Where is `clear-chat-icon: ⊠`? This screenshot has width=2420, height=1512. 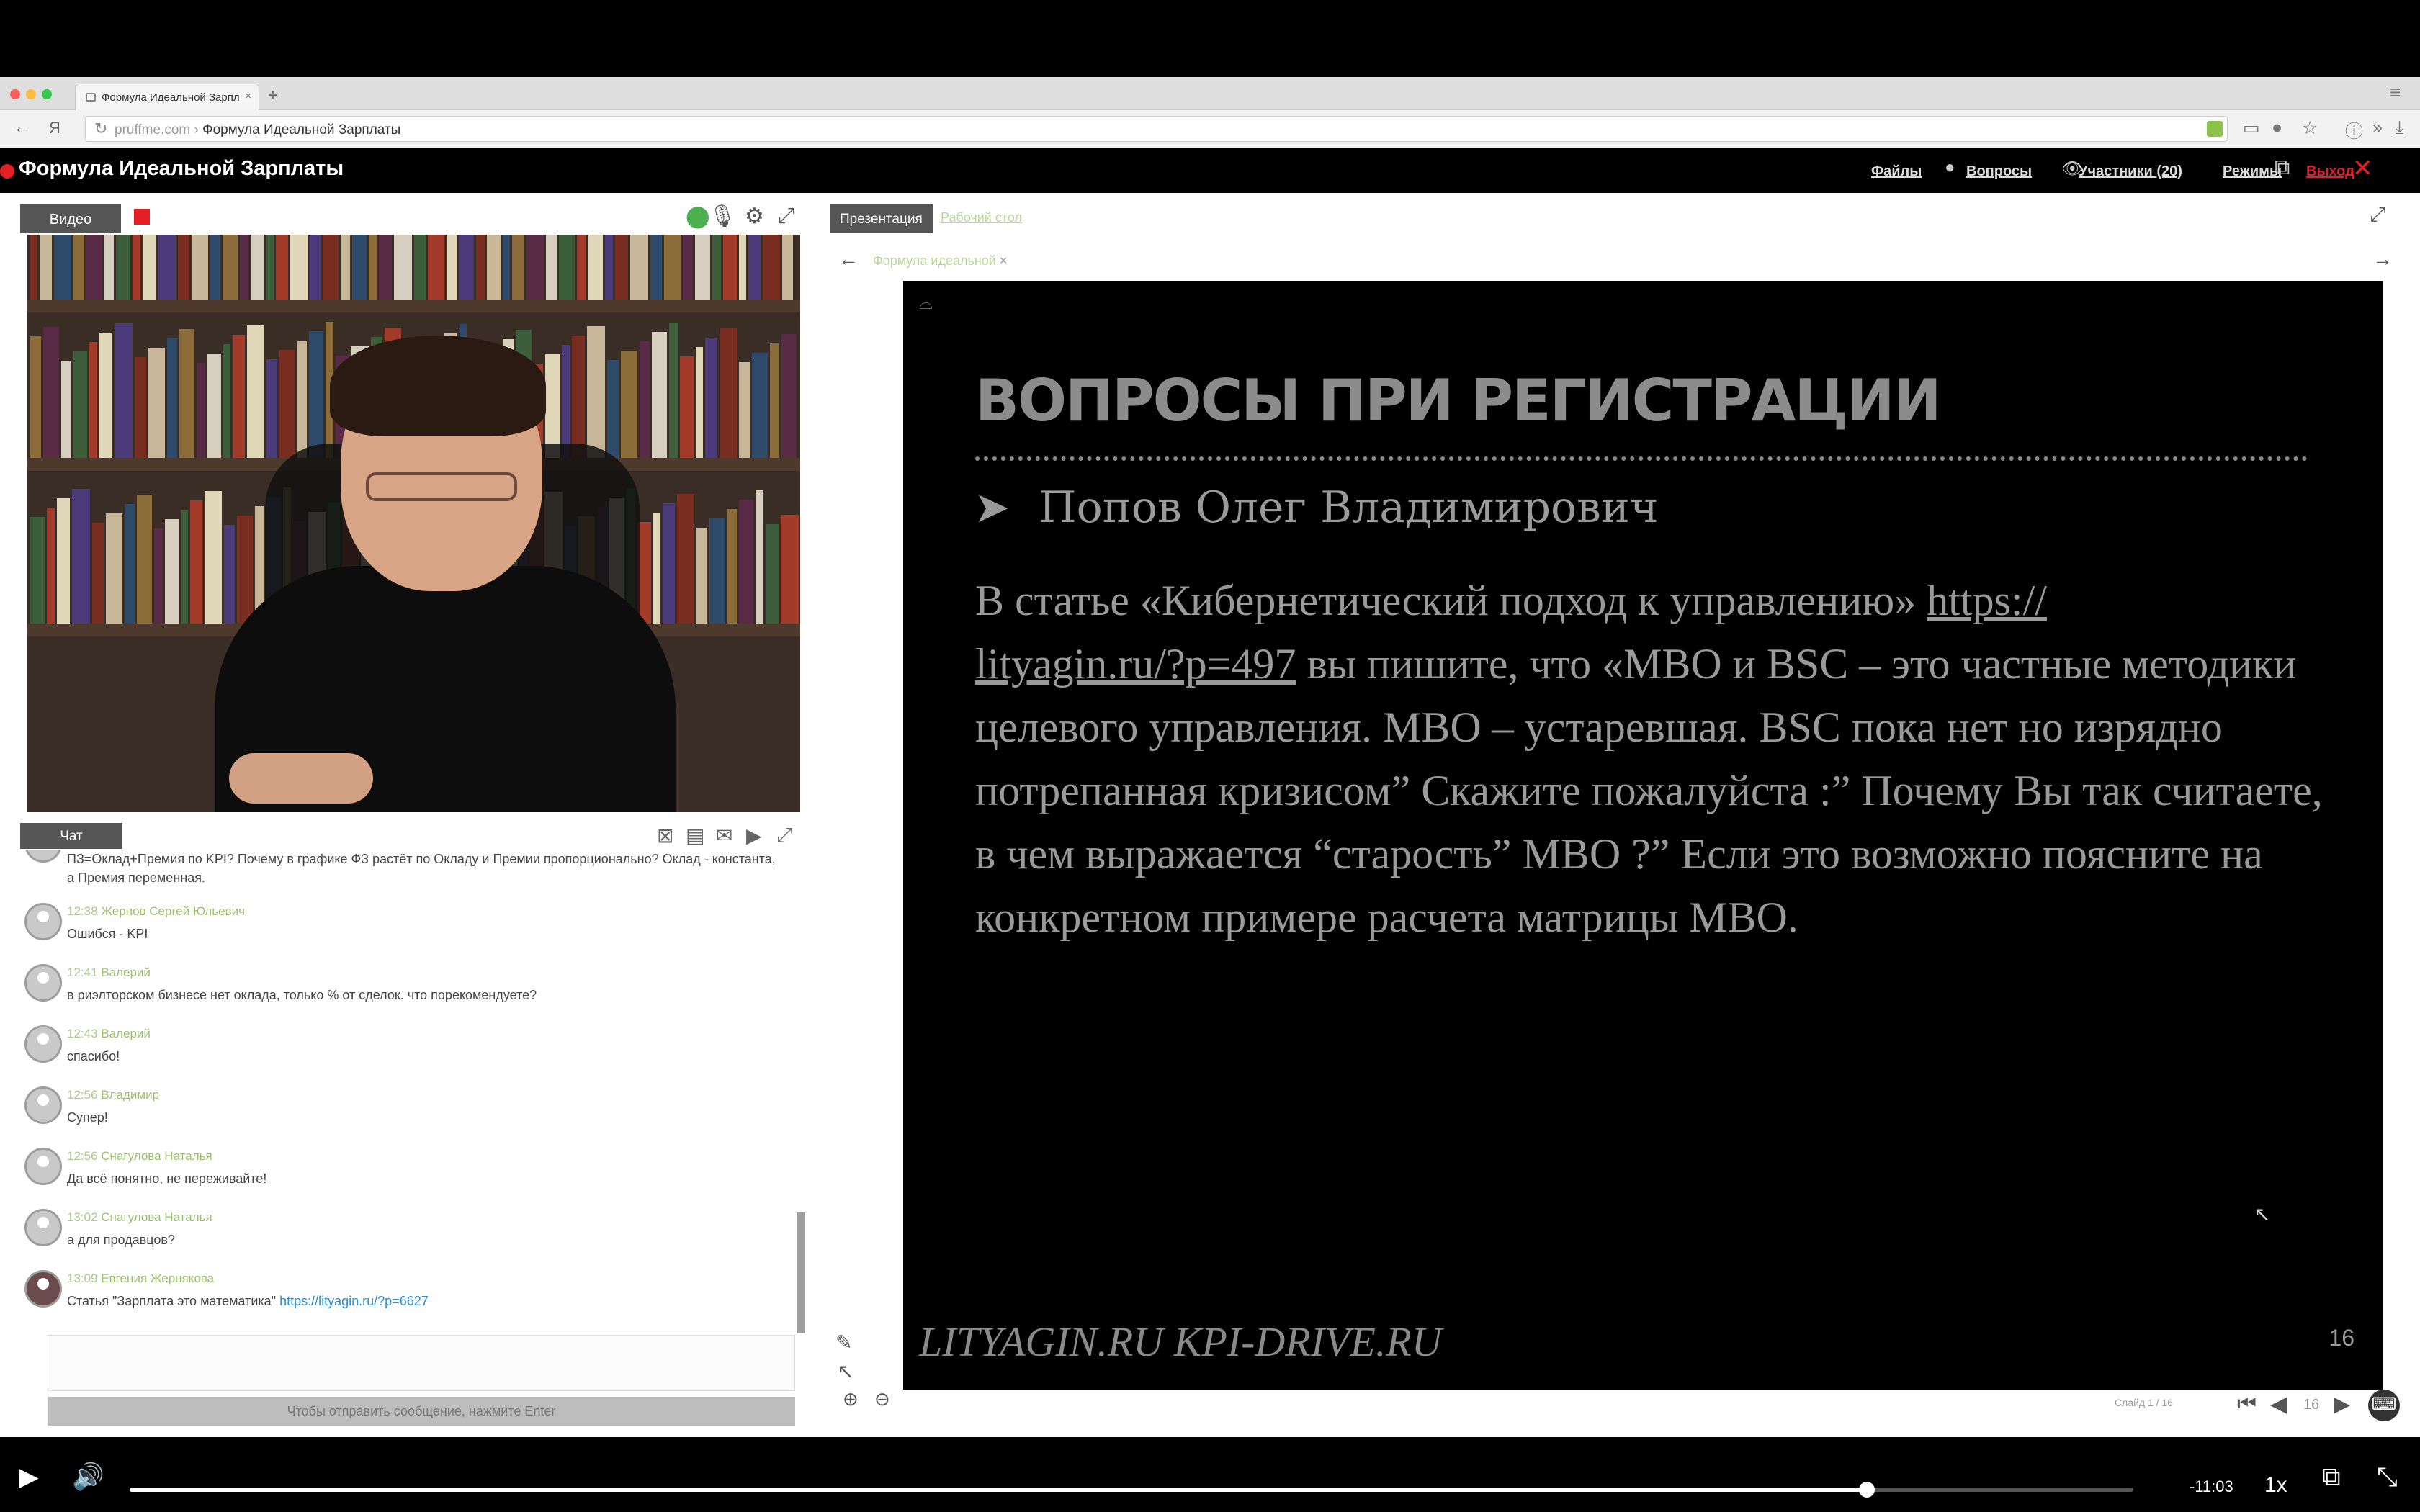 clear-chat-icon: ⊠ is located at coordinates (665, 835).